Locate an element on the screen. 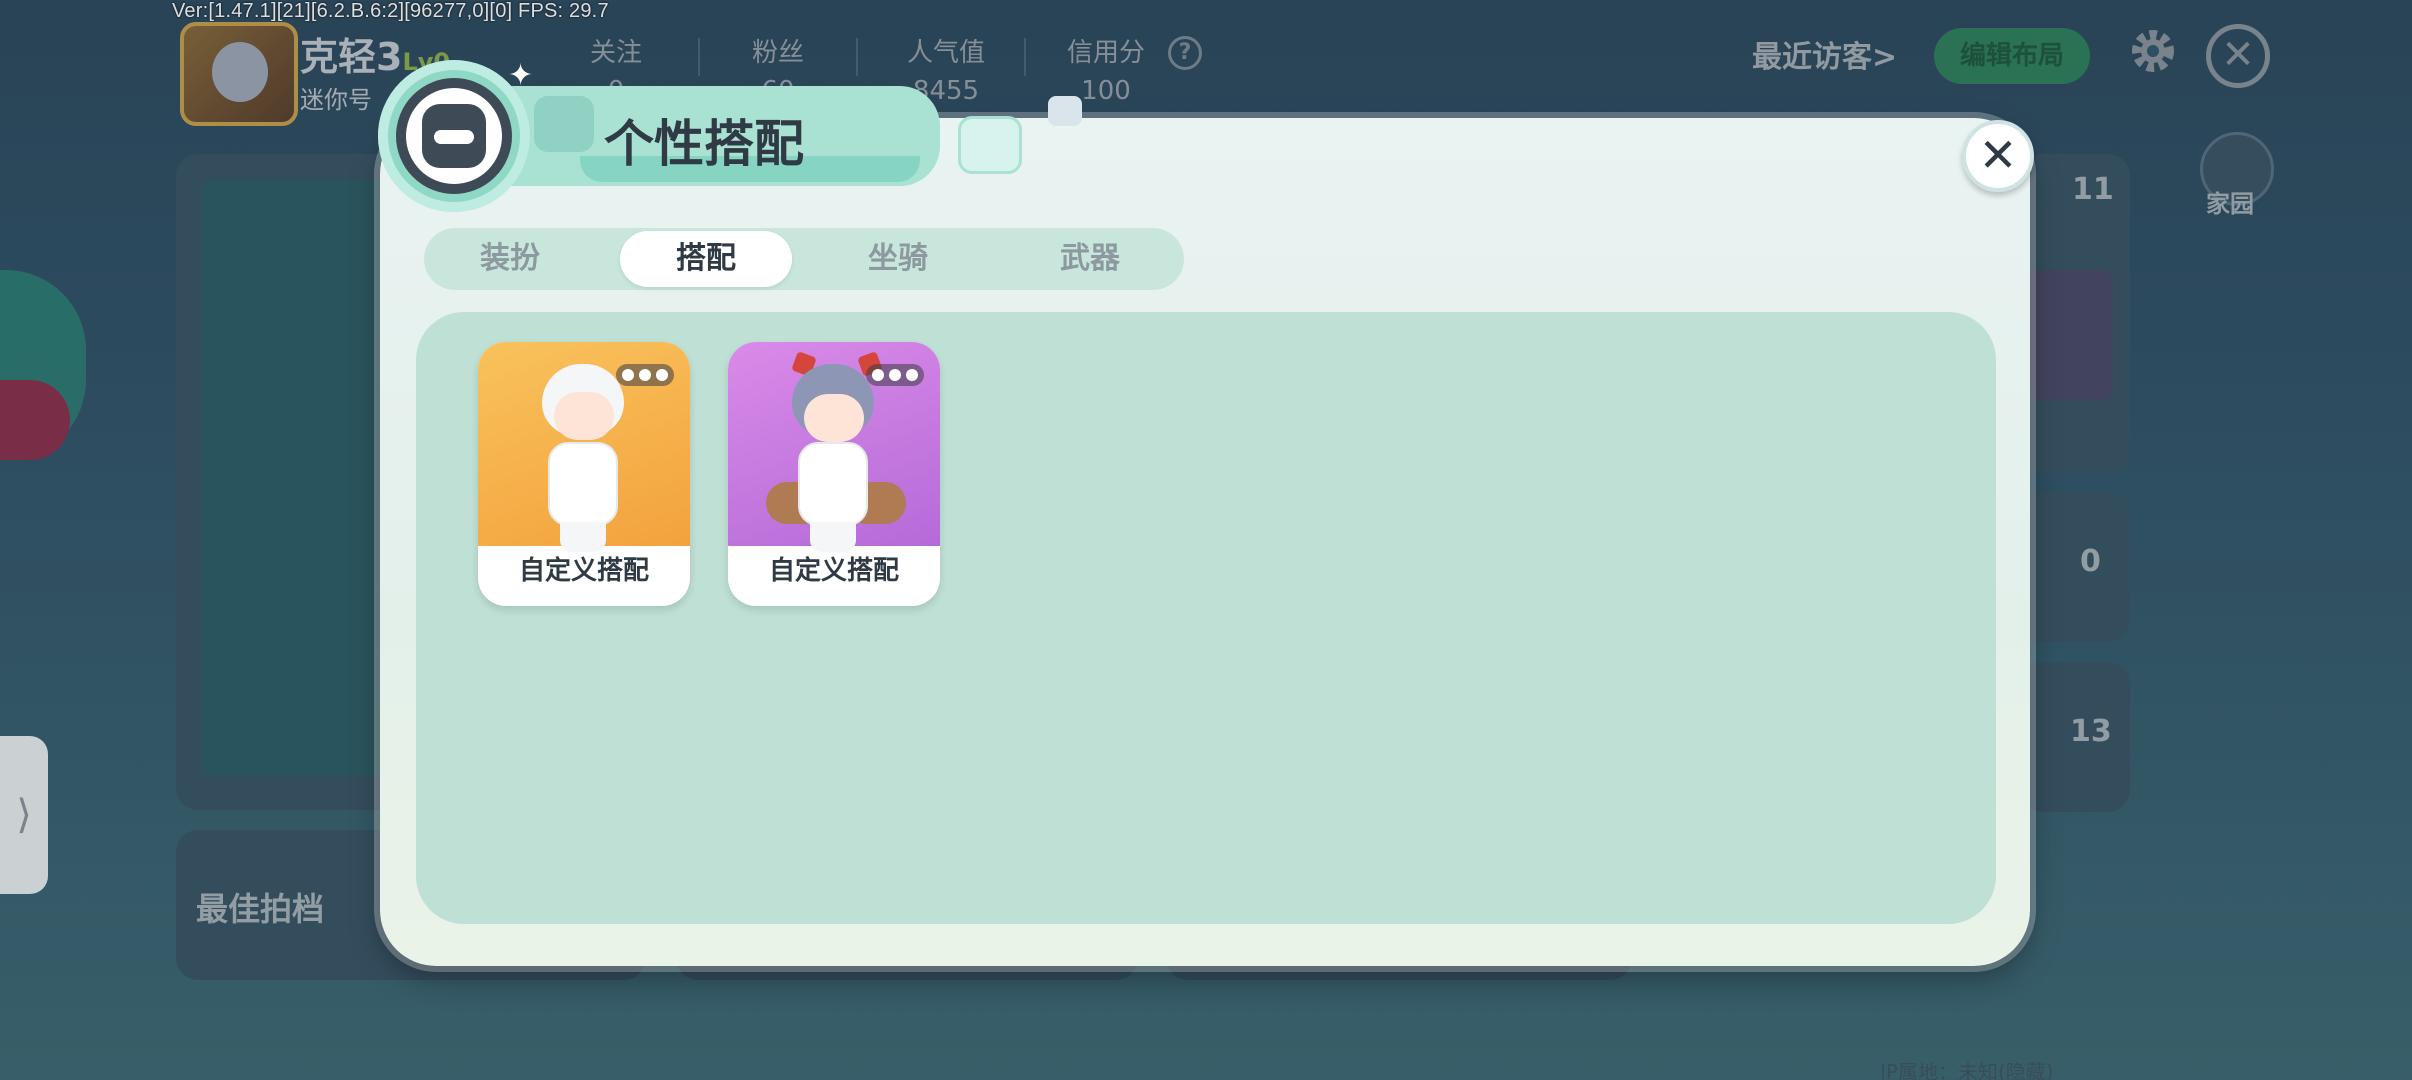 The width and height of the screenshot is (2412, 1080). sparkle-icon: ✦ is located at coordinates (521, 75).